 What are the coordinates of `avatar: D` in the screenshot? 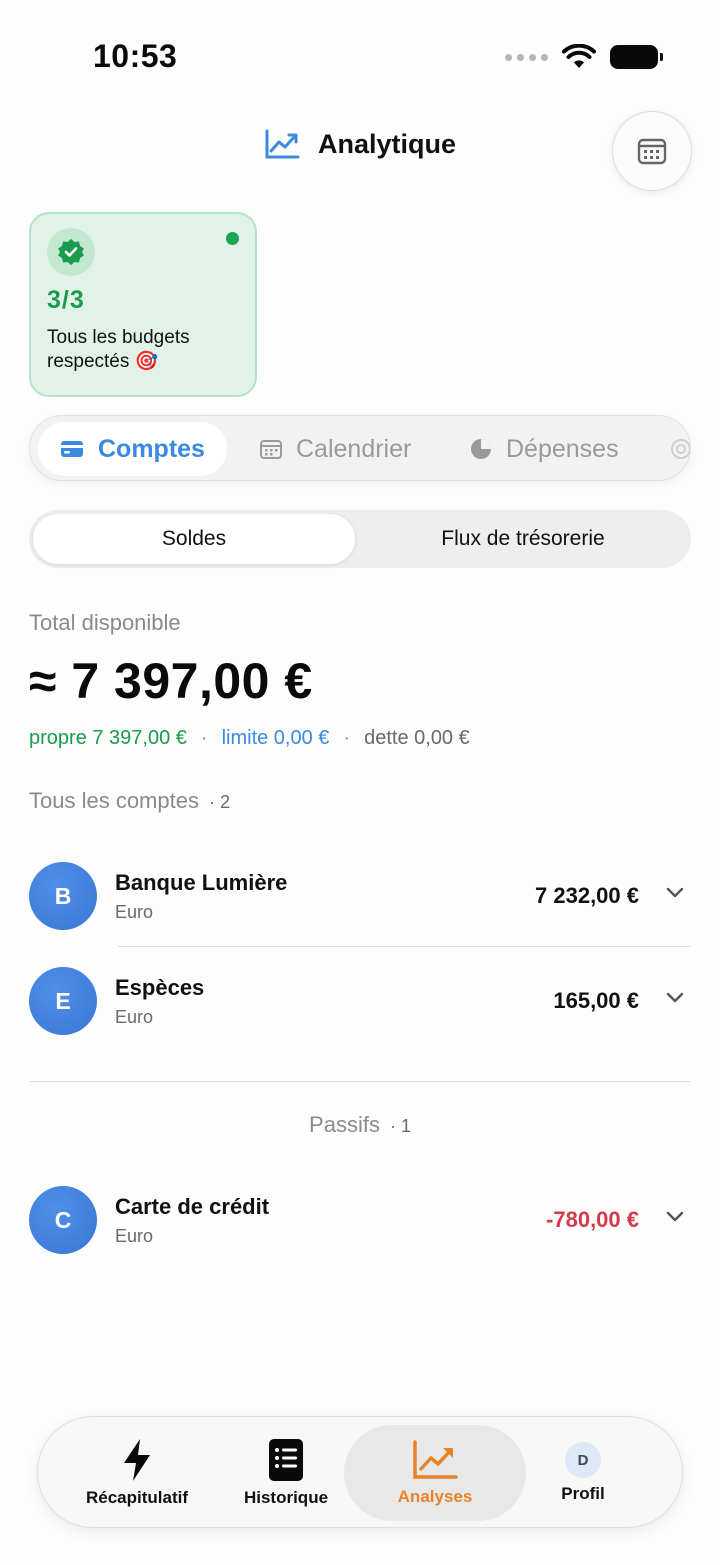 It's located at (583, 1460).